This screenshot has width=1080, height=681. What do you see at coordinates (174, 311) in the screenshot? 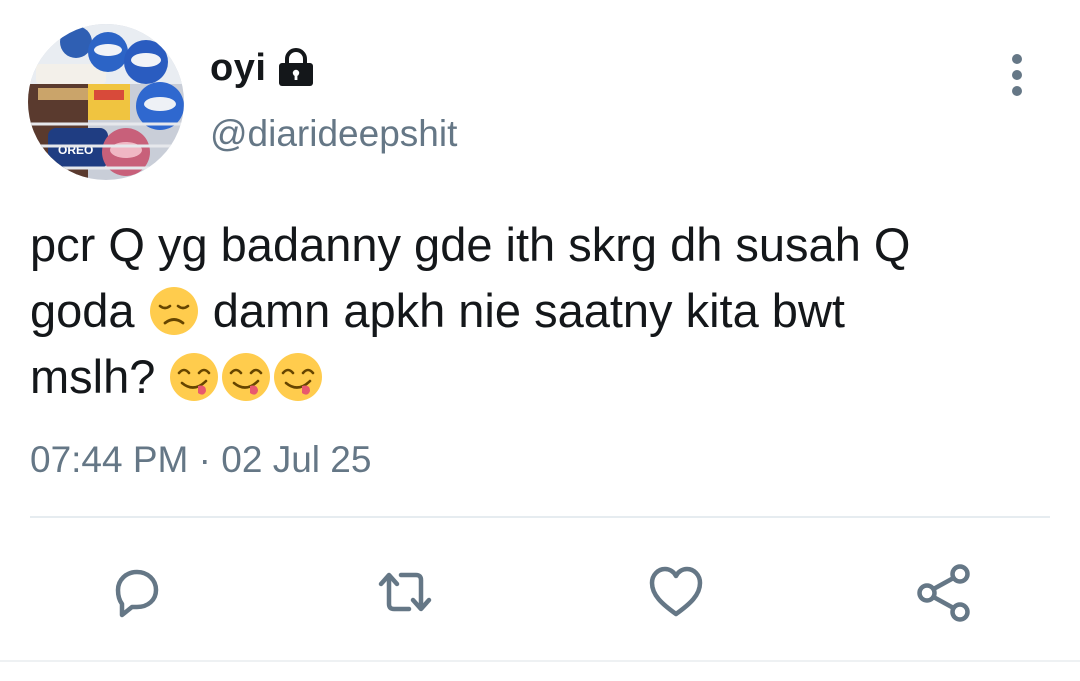
I see `disappointed-face-emoji` at bounding box center [174, 311].